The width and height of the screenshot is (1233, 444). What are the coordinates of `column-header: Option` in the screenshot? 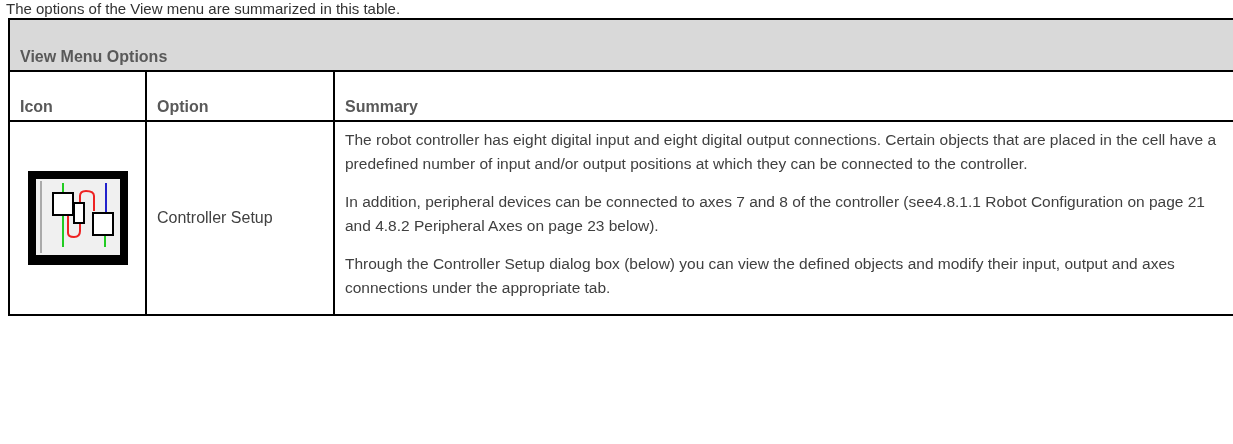 It's located at (240, 96).